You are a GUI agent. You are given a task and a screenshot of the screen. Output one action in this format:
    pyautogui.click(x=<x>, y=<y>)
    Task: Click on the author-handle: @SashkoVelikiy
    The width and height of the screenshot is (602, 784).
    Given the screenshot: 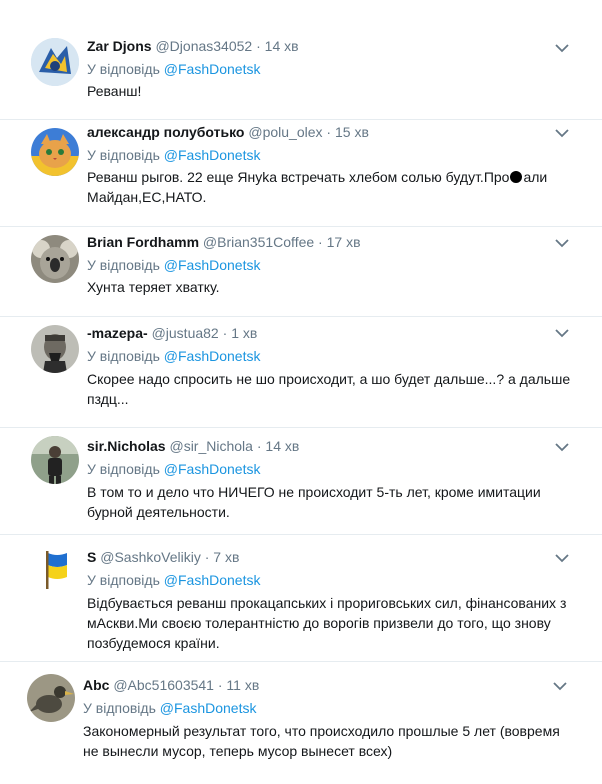 What is the action you would take?
    pyautogui.click(x=150, y=557)
    